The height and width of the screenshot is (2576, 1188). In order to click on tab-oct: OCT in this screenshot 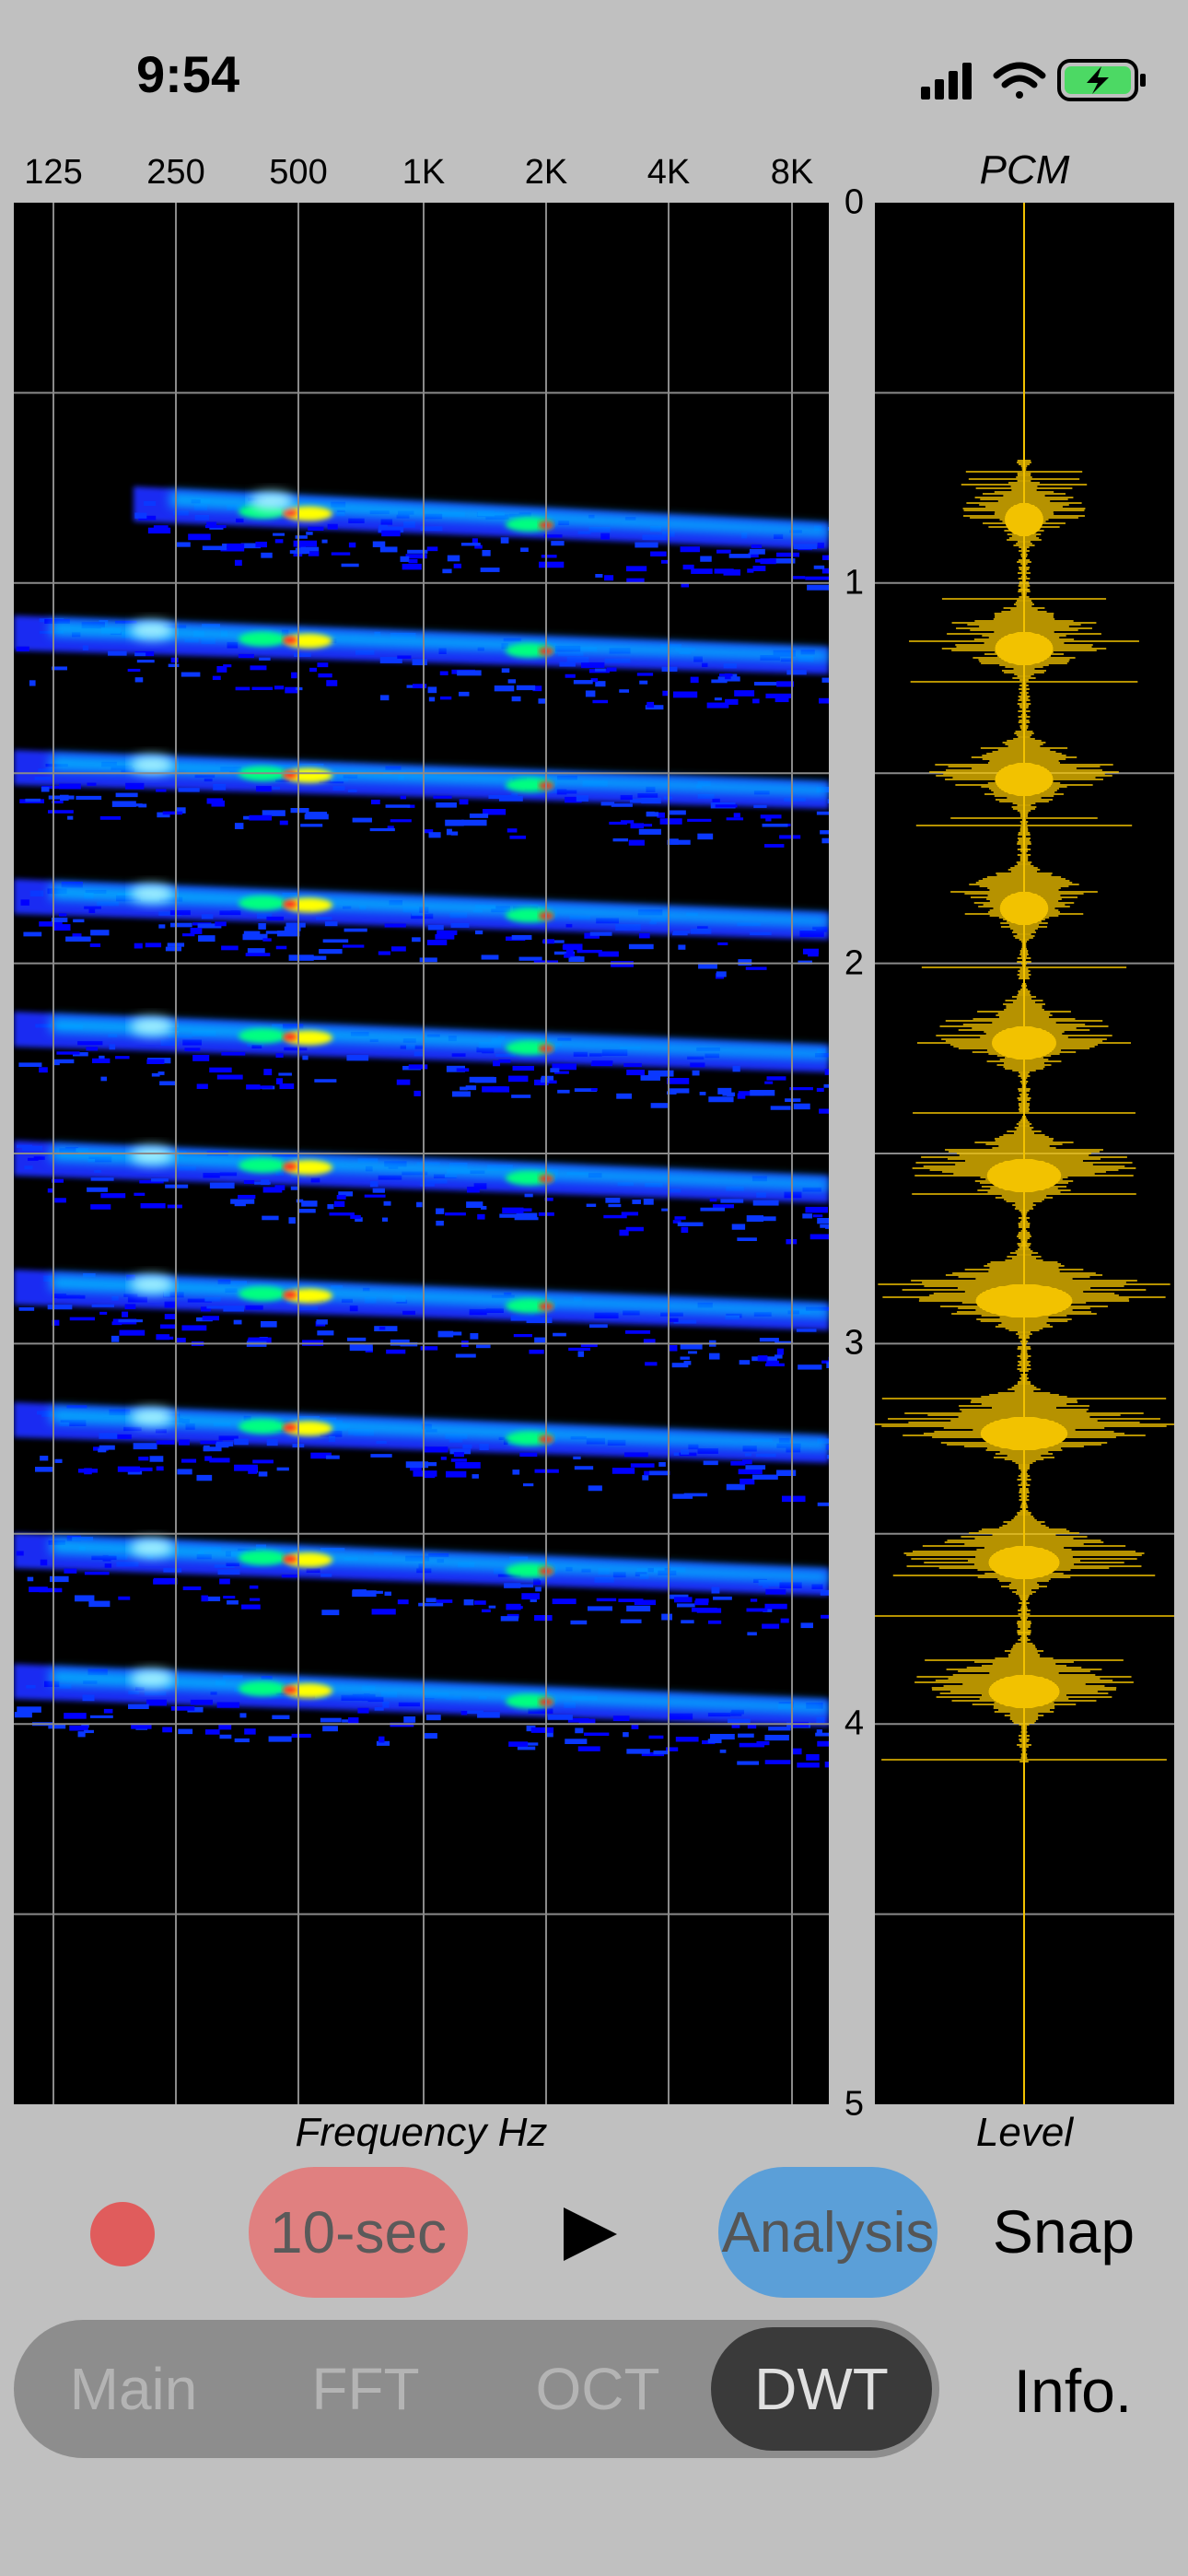, I will do `click(597, 2389)`.